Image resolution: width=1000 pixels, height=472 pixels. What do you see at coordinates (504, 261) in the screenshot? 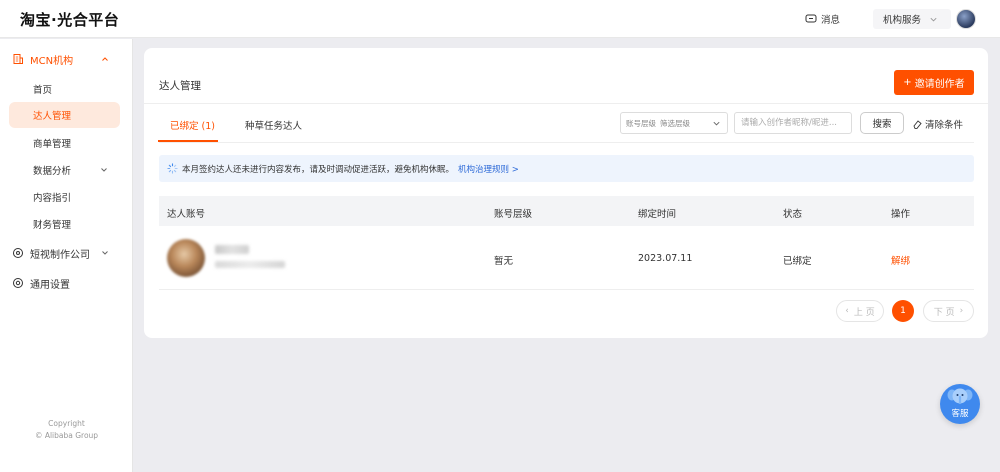
I see `account-level-cell: 暂无` at bounding box center [504, 261].